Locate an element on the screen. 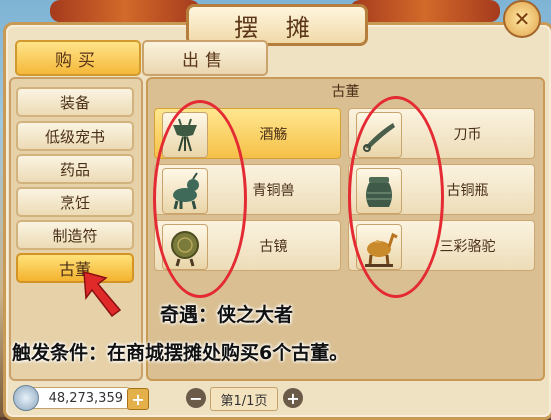 The image size is (551, 420). prev-page-button: − is located at coordinates (196, 398).